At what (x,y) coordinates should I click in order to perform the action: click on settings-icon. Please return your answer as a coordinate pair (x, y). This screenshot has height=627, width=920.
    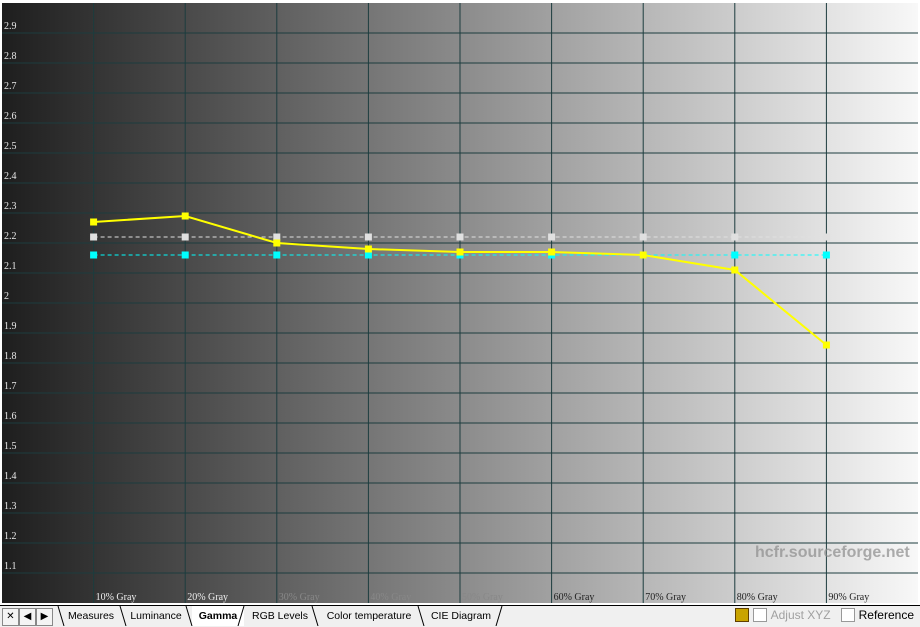
    Looking at the image, I should click on (741, 615).